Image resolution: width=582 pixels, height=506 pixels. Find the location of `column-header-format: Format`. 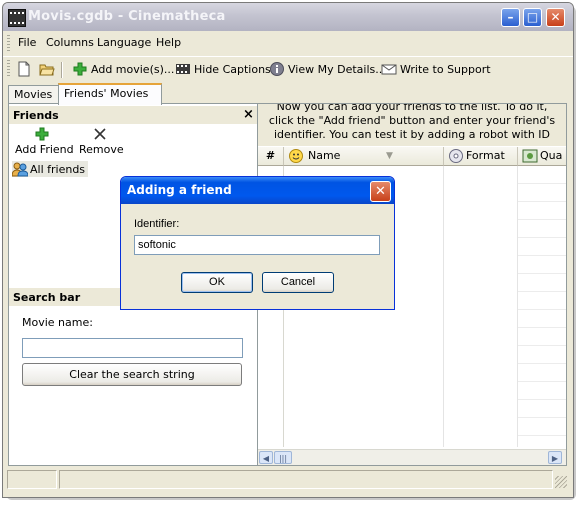

column-header-format: Format is located at coordinates (481, 156).